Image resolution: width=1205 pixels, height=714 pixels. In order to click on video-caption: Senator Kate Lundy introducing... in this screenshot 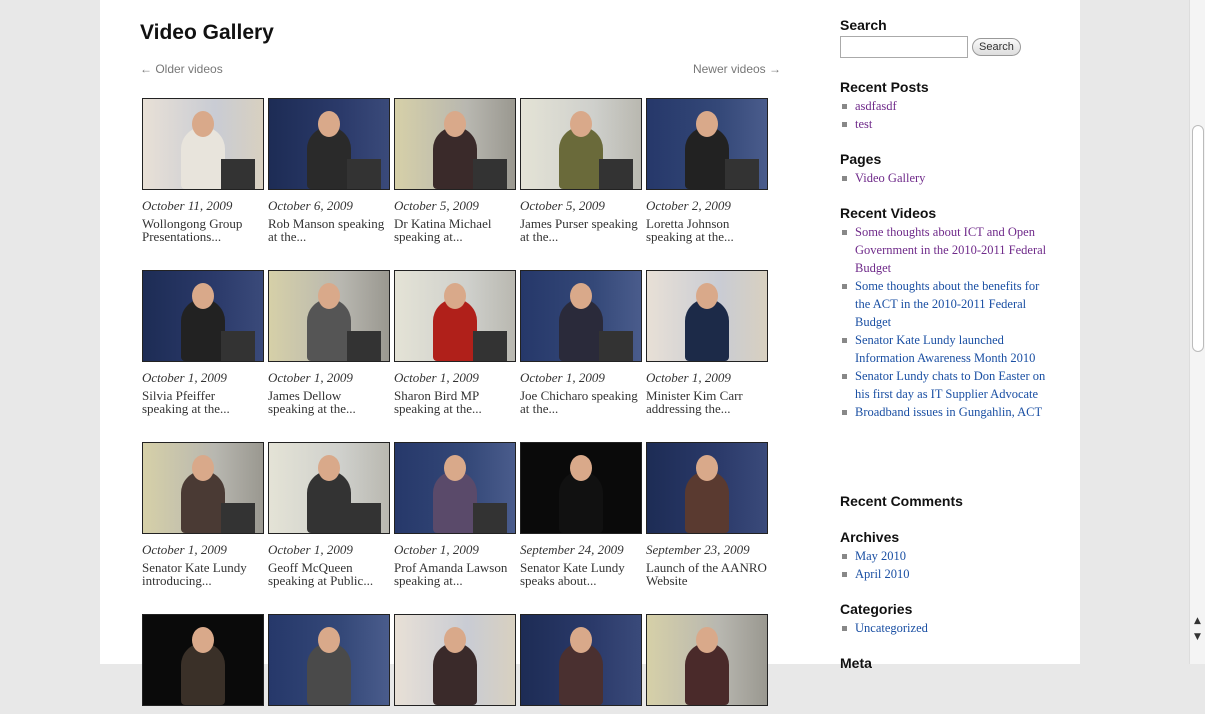, I will do `click(203, 574)`.